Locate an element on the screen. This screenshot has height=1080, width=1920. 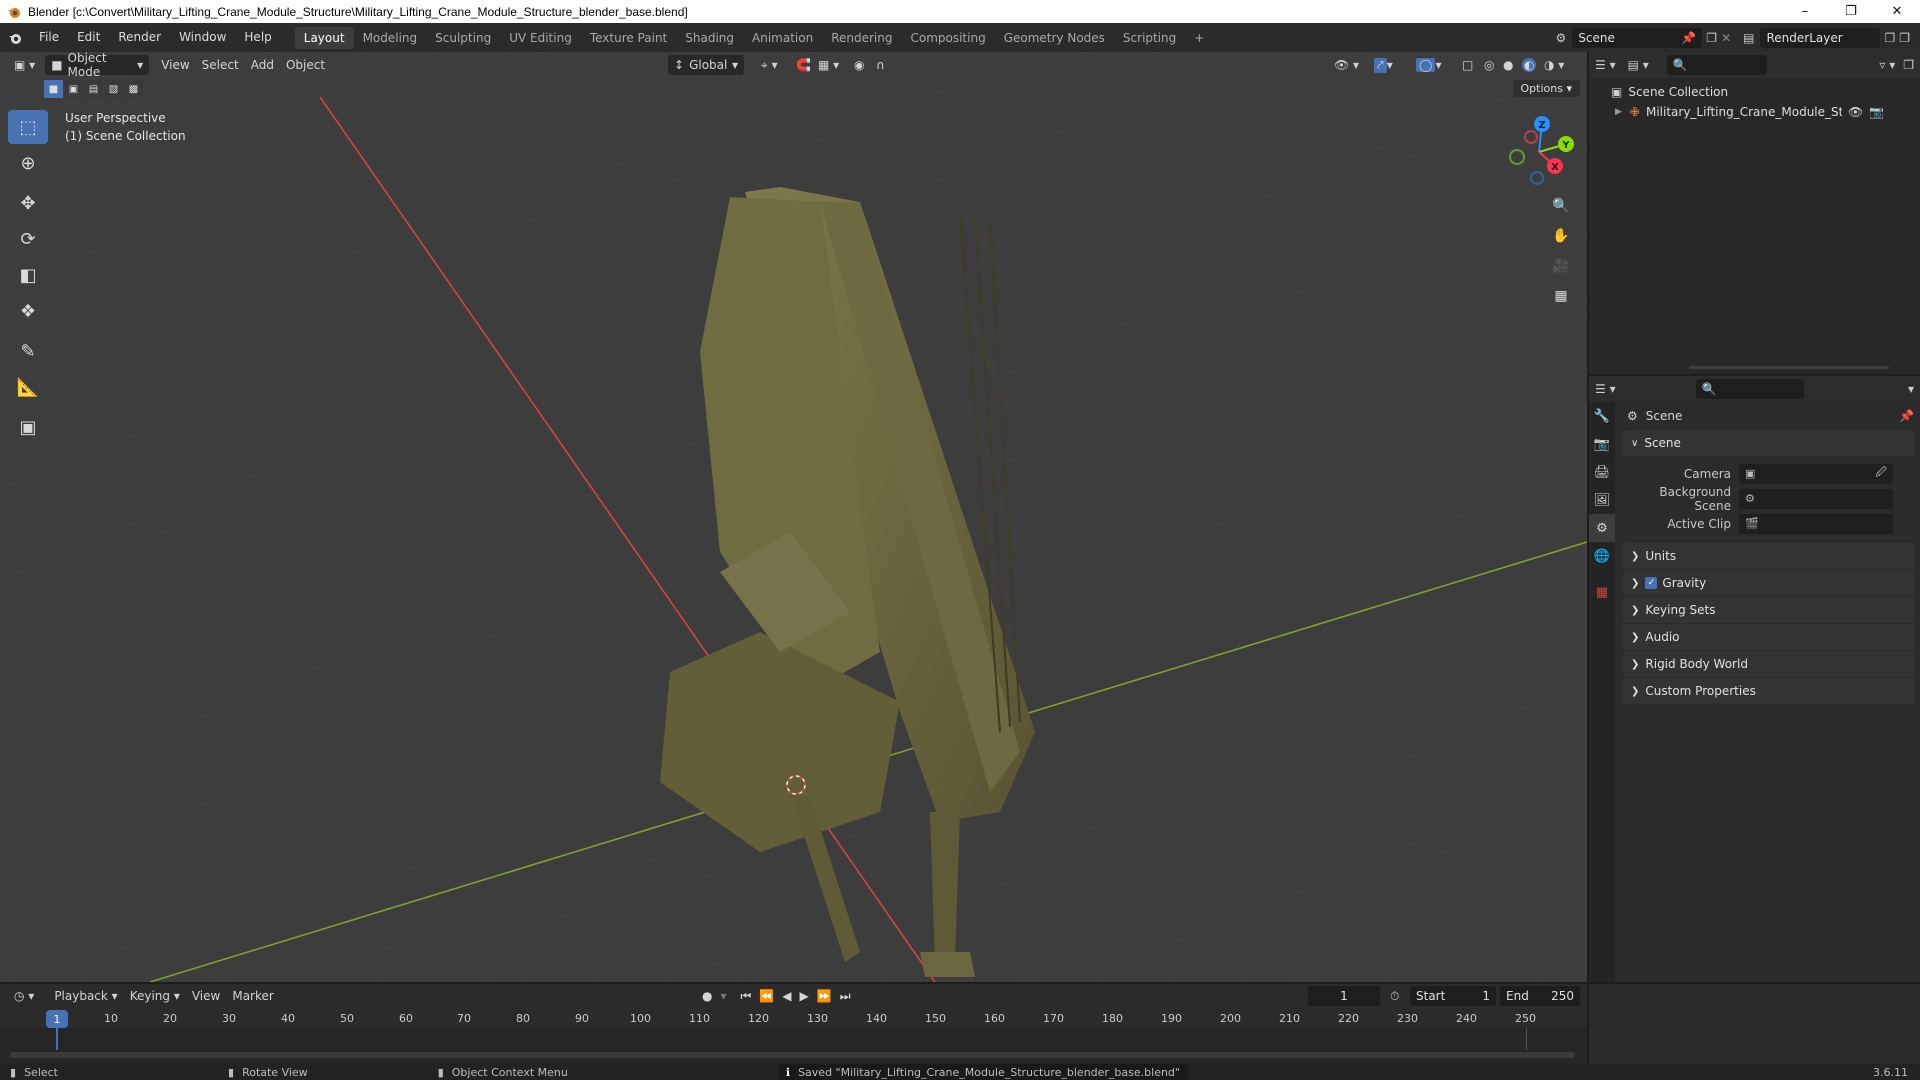
gravity-checkbox: ✓ is located at coordinates (1651, 583).